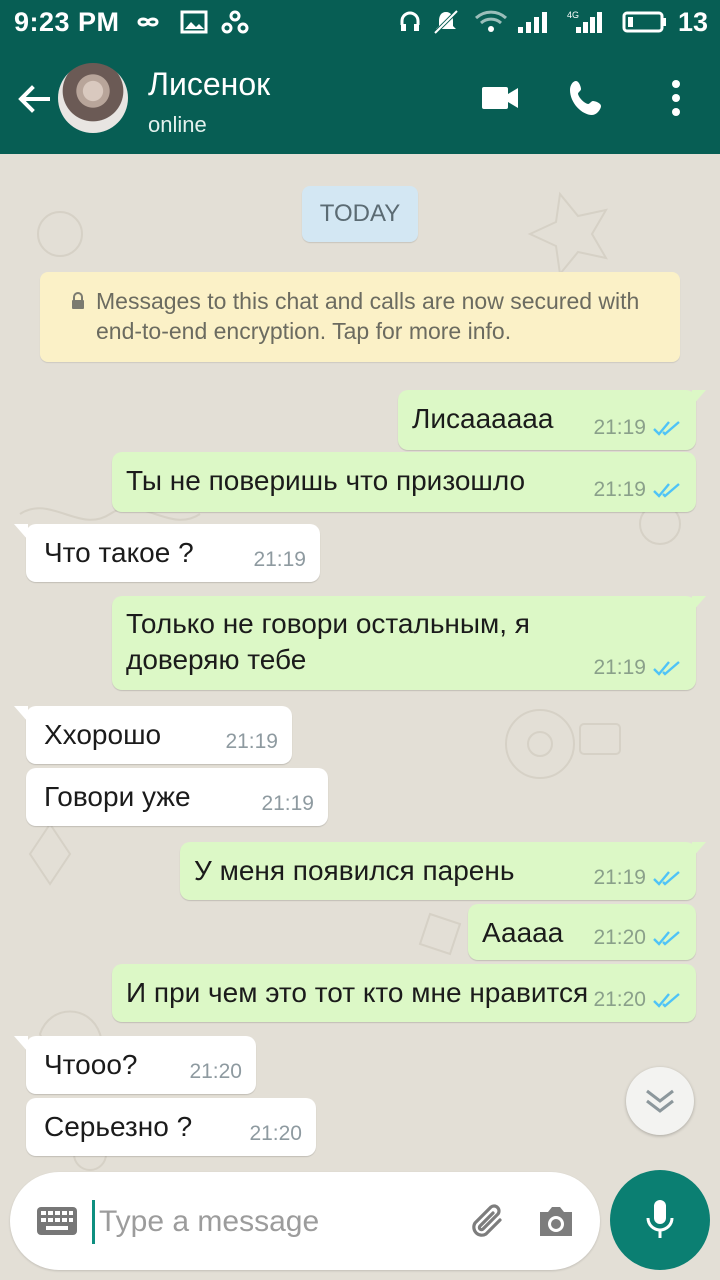  I want to click on mute-bell-icon, so click(446, 22).